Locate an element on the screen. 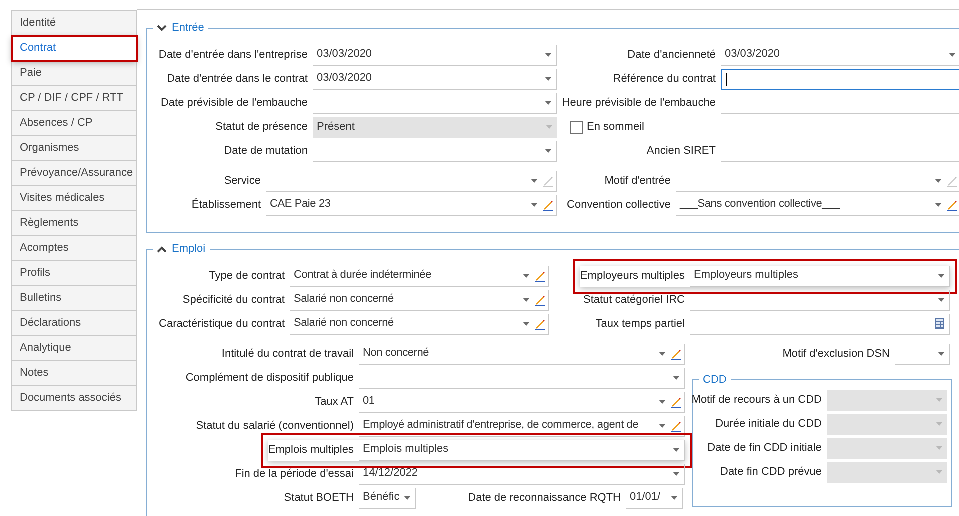 The image size is (959, 516). calculator-icon is located at coordinates (939, 323).